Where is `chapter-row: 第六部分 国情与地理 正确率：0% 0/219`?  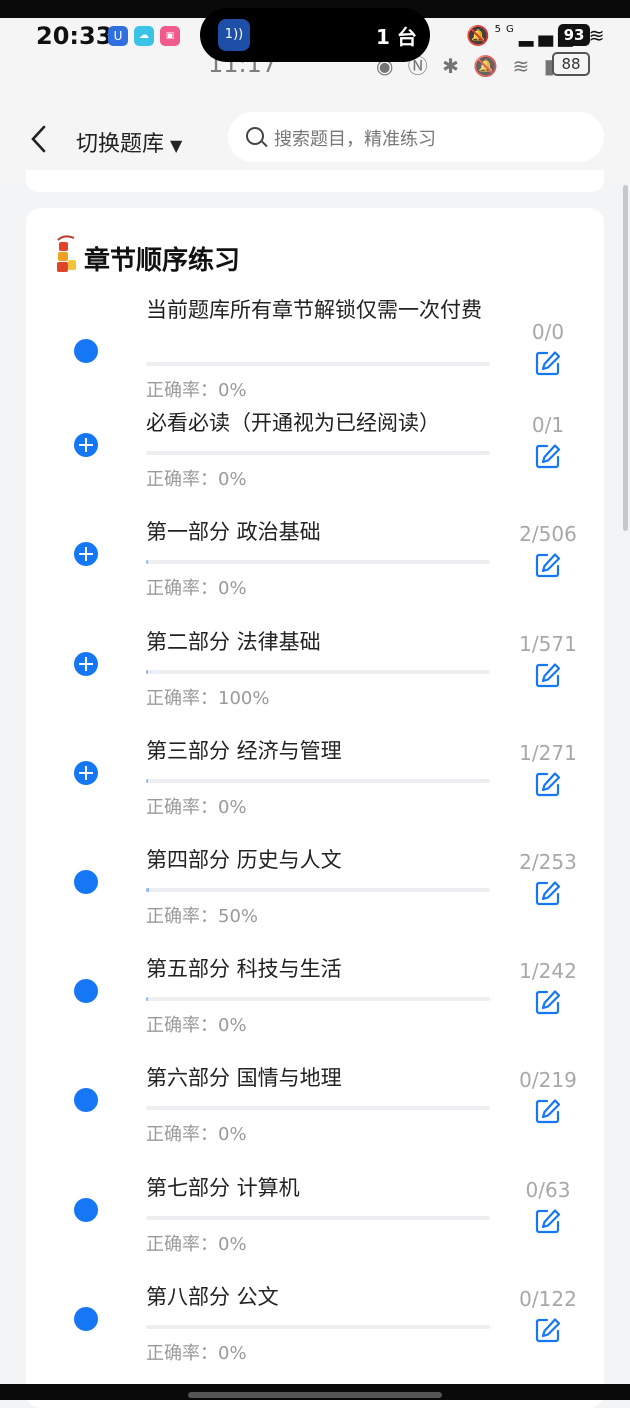 chapter-row: 第六部分 国情与地理 正确率：0% 0/219 is located at coordinates (315, 1114).